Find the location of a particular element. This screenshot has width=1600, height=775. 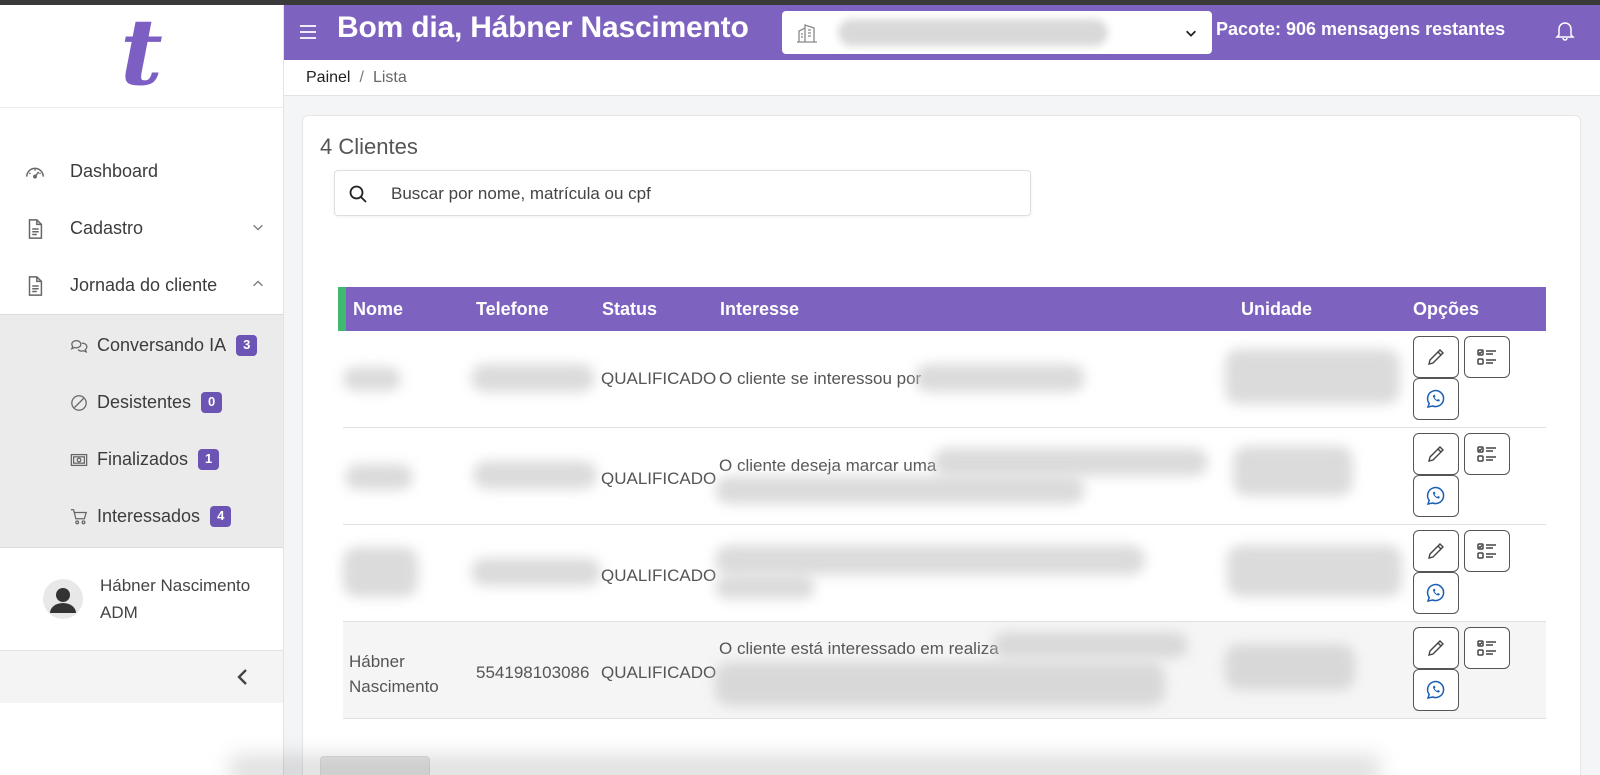

sidebar-item-conversando-ia: Conversando IA 3 is located at coordinates (141, 345).